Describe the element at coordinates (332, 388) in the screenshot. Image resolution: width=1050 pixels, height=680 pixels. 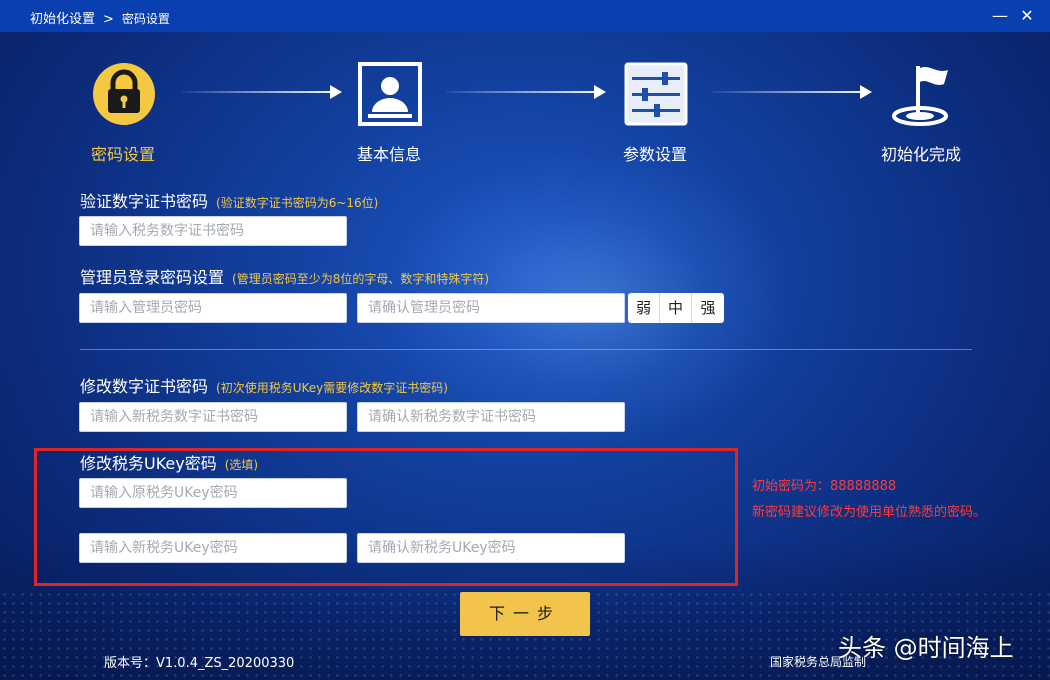
I see `cert-change-hint: (初次使用税务UKey需要修改数字证书密码)` at that location.